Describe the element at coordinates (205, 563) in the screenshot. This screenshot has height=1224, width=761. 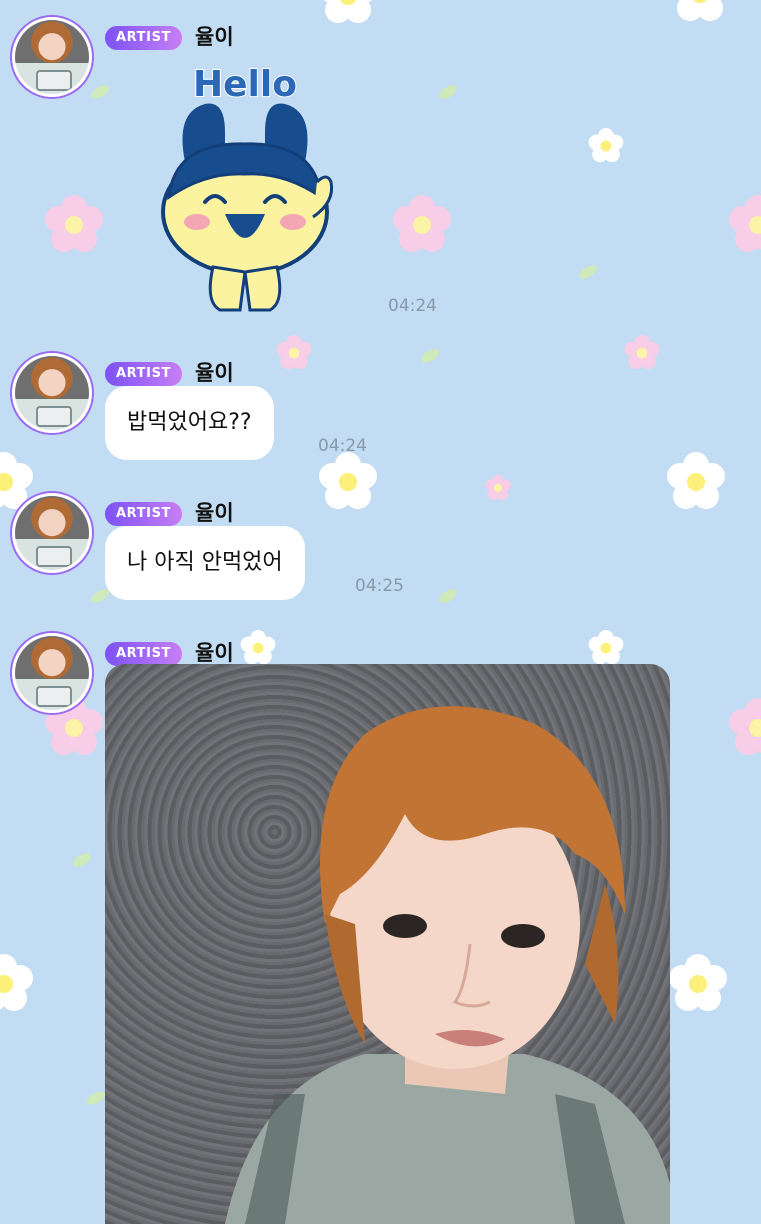
I see `message-bubble: 나 아직 안먹었어` at that location.